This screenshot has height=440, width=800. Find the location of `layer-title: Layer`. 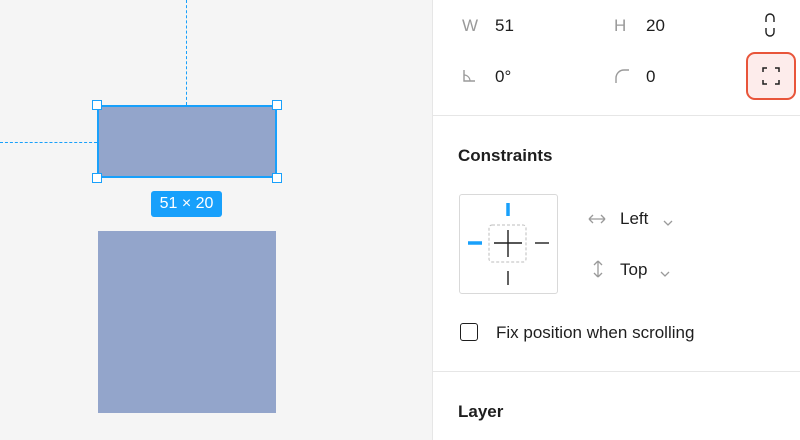

layer-title: Layer is located at coordinates (481, 411).